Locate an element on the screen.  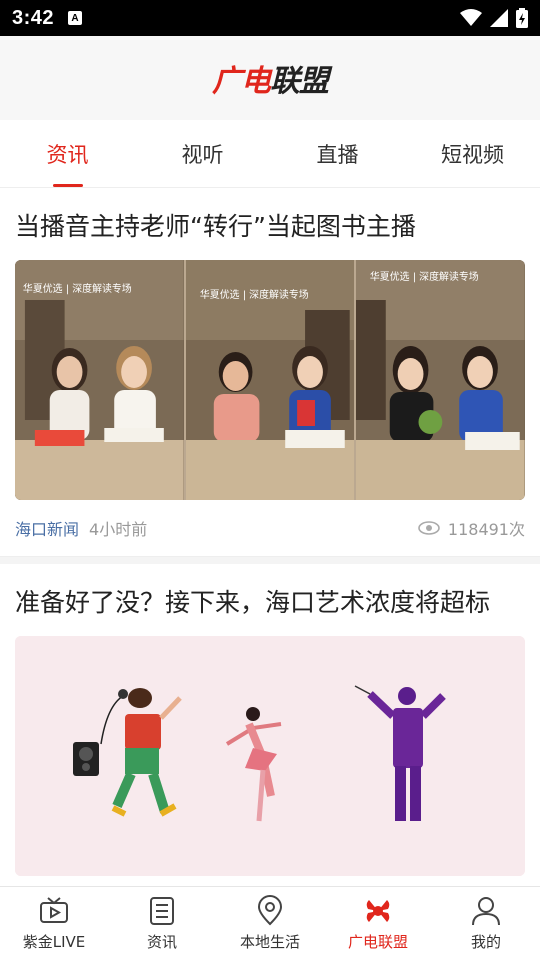
user-icon is located at coordinates (486, 911).